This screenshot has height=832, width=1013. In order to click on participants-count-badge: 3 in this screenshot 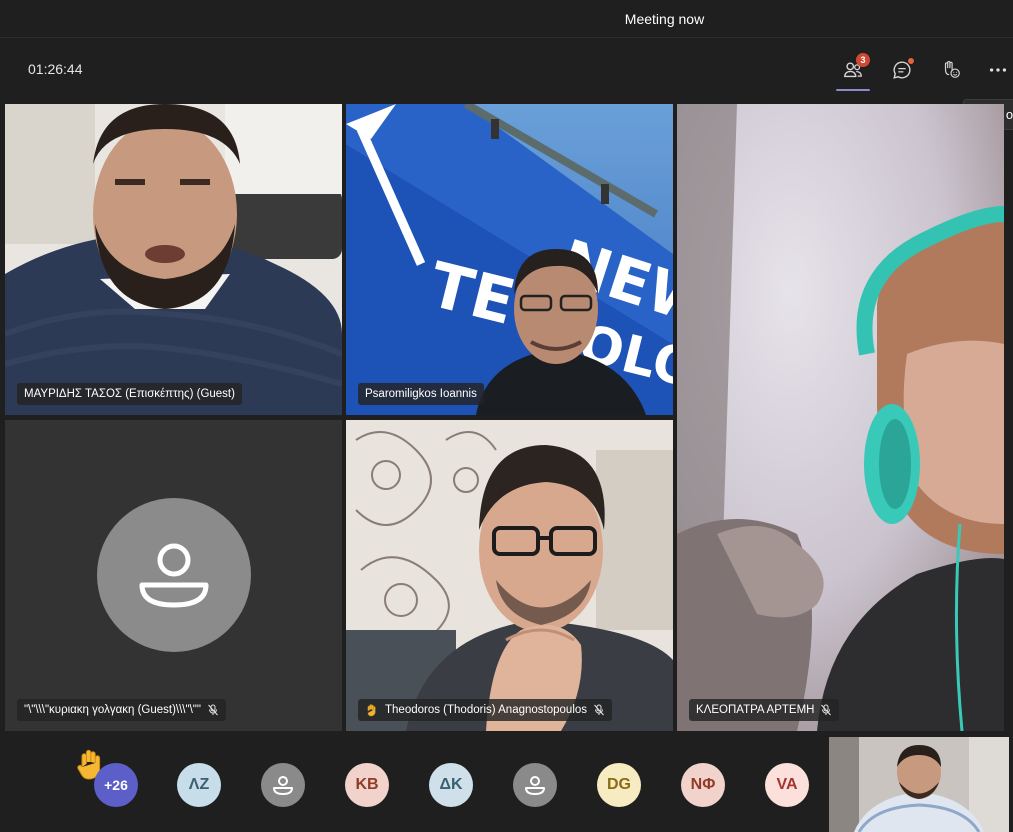, I will do `click(863, 60)`.